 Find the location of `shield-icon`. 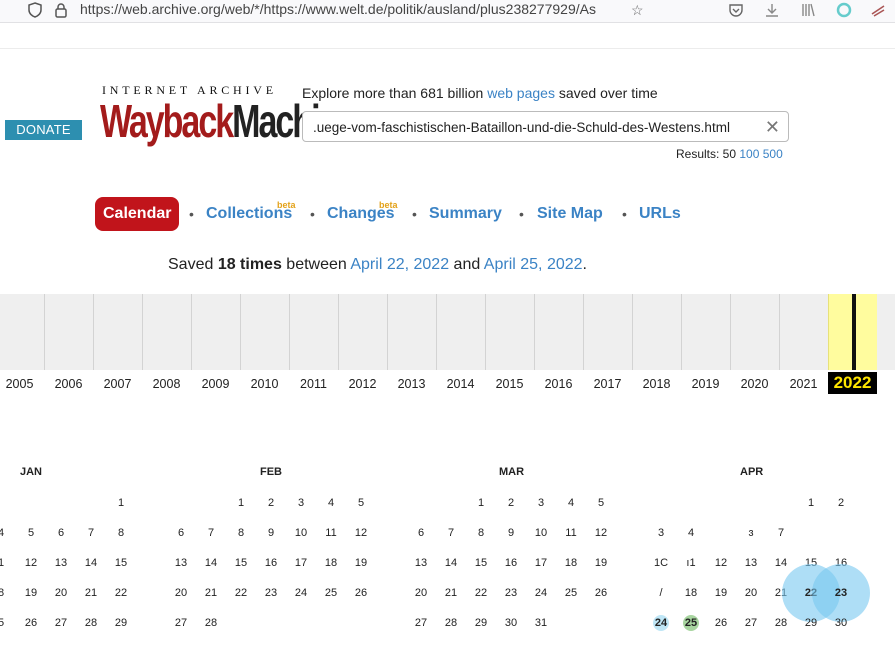

shield-icon is located at coordinates (35, 11).